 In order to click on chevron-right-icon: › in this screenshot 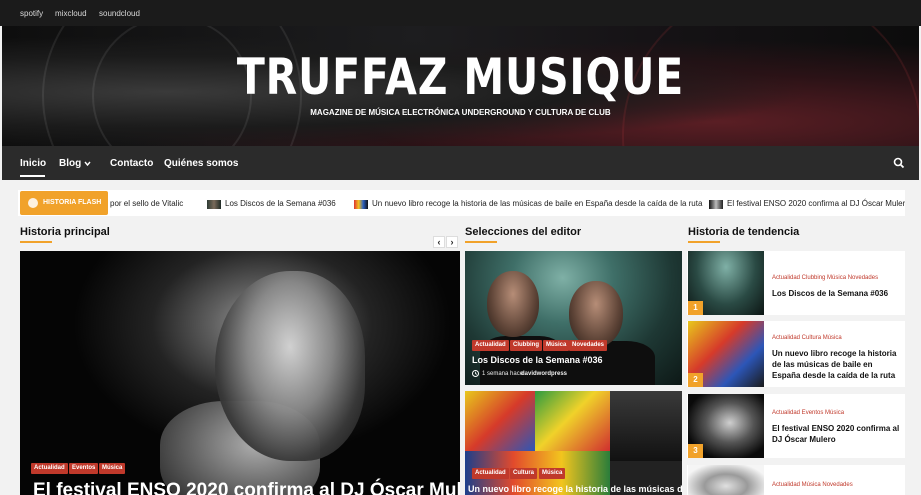, I will do `click(452, 242)`.